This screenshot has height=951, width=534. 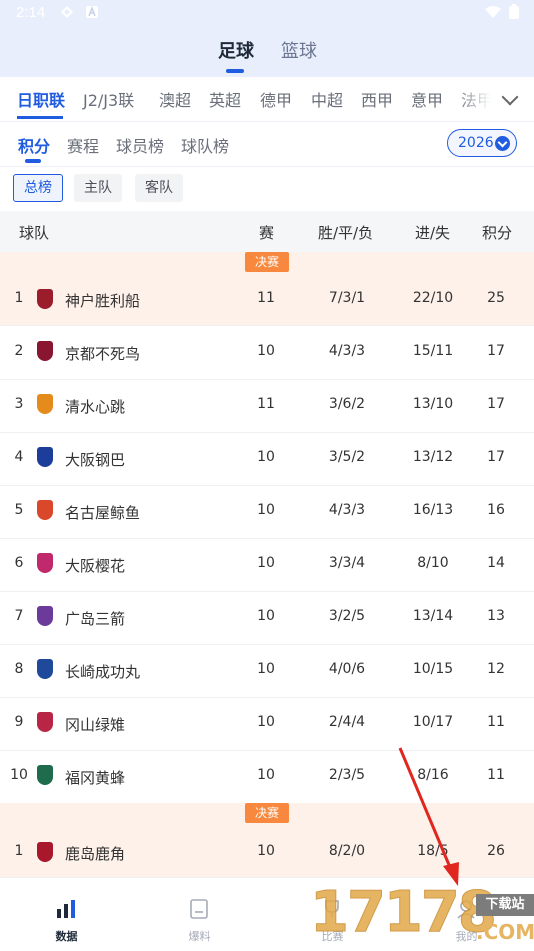 I want to click on league-tab-seriea: 意甲, so click(x=427, y=99).